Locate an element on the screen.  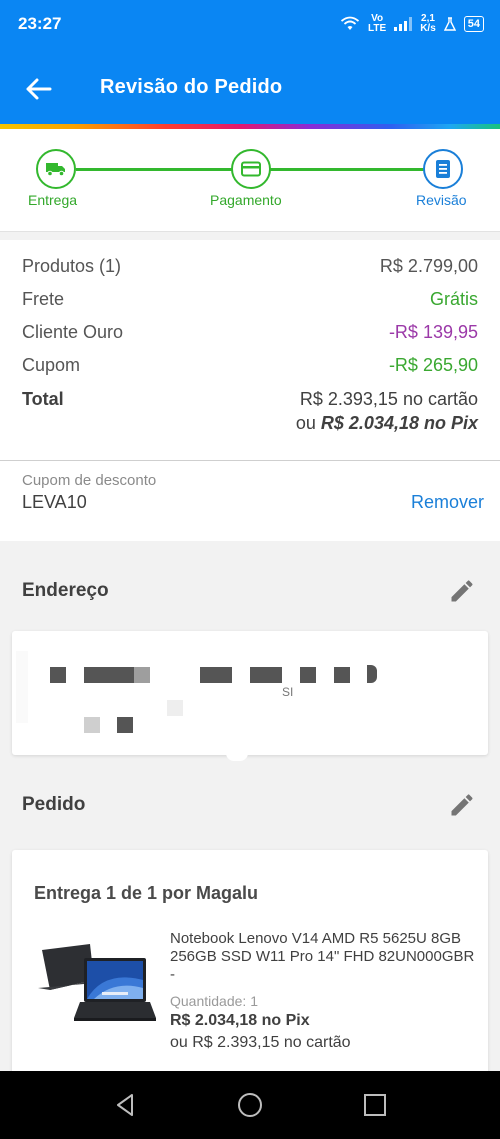
page-title: Revisão do Pedido is located at coordinates (191, 87).